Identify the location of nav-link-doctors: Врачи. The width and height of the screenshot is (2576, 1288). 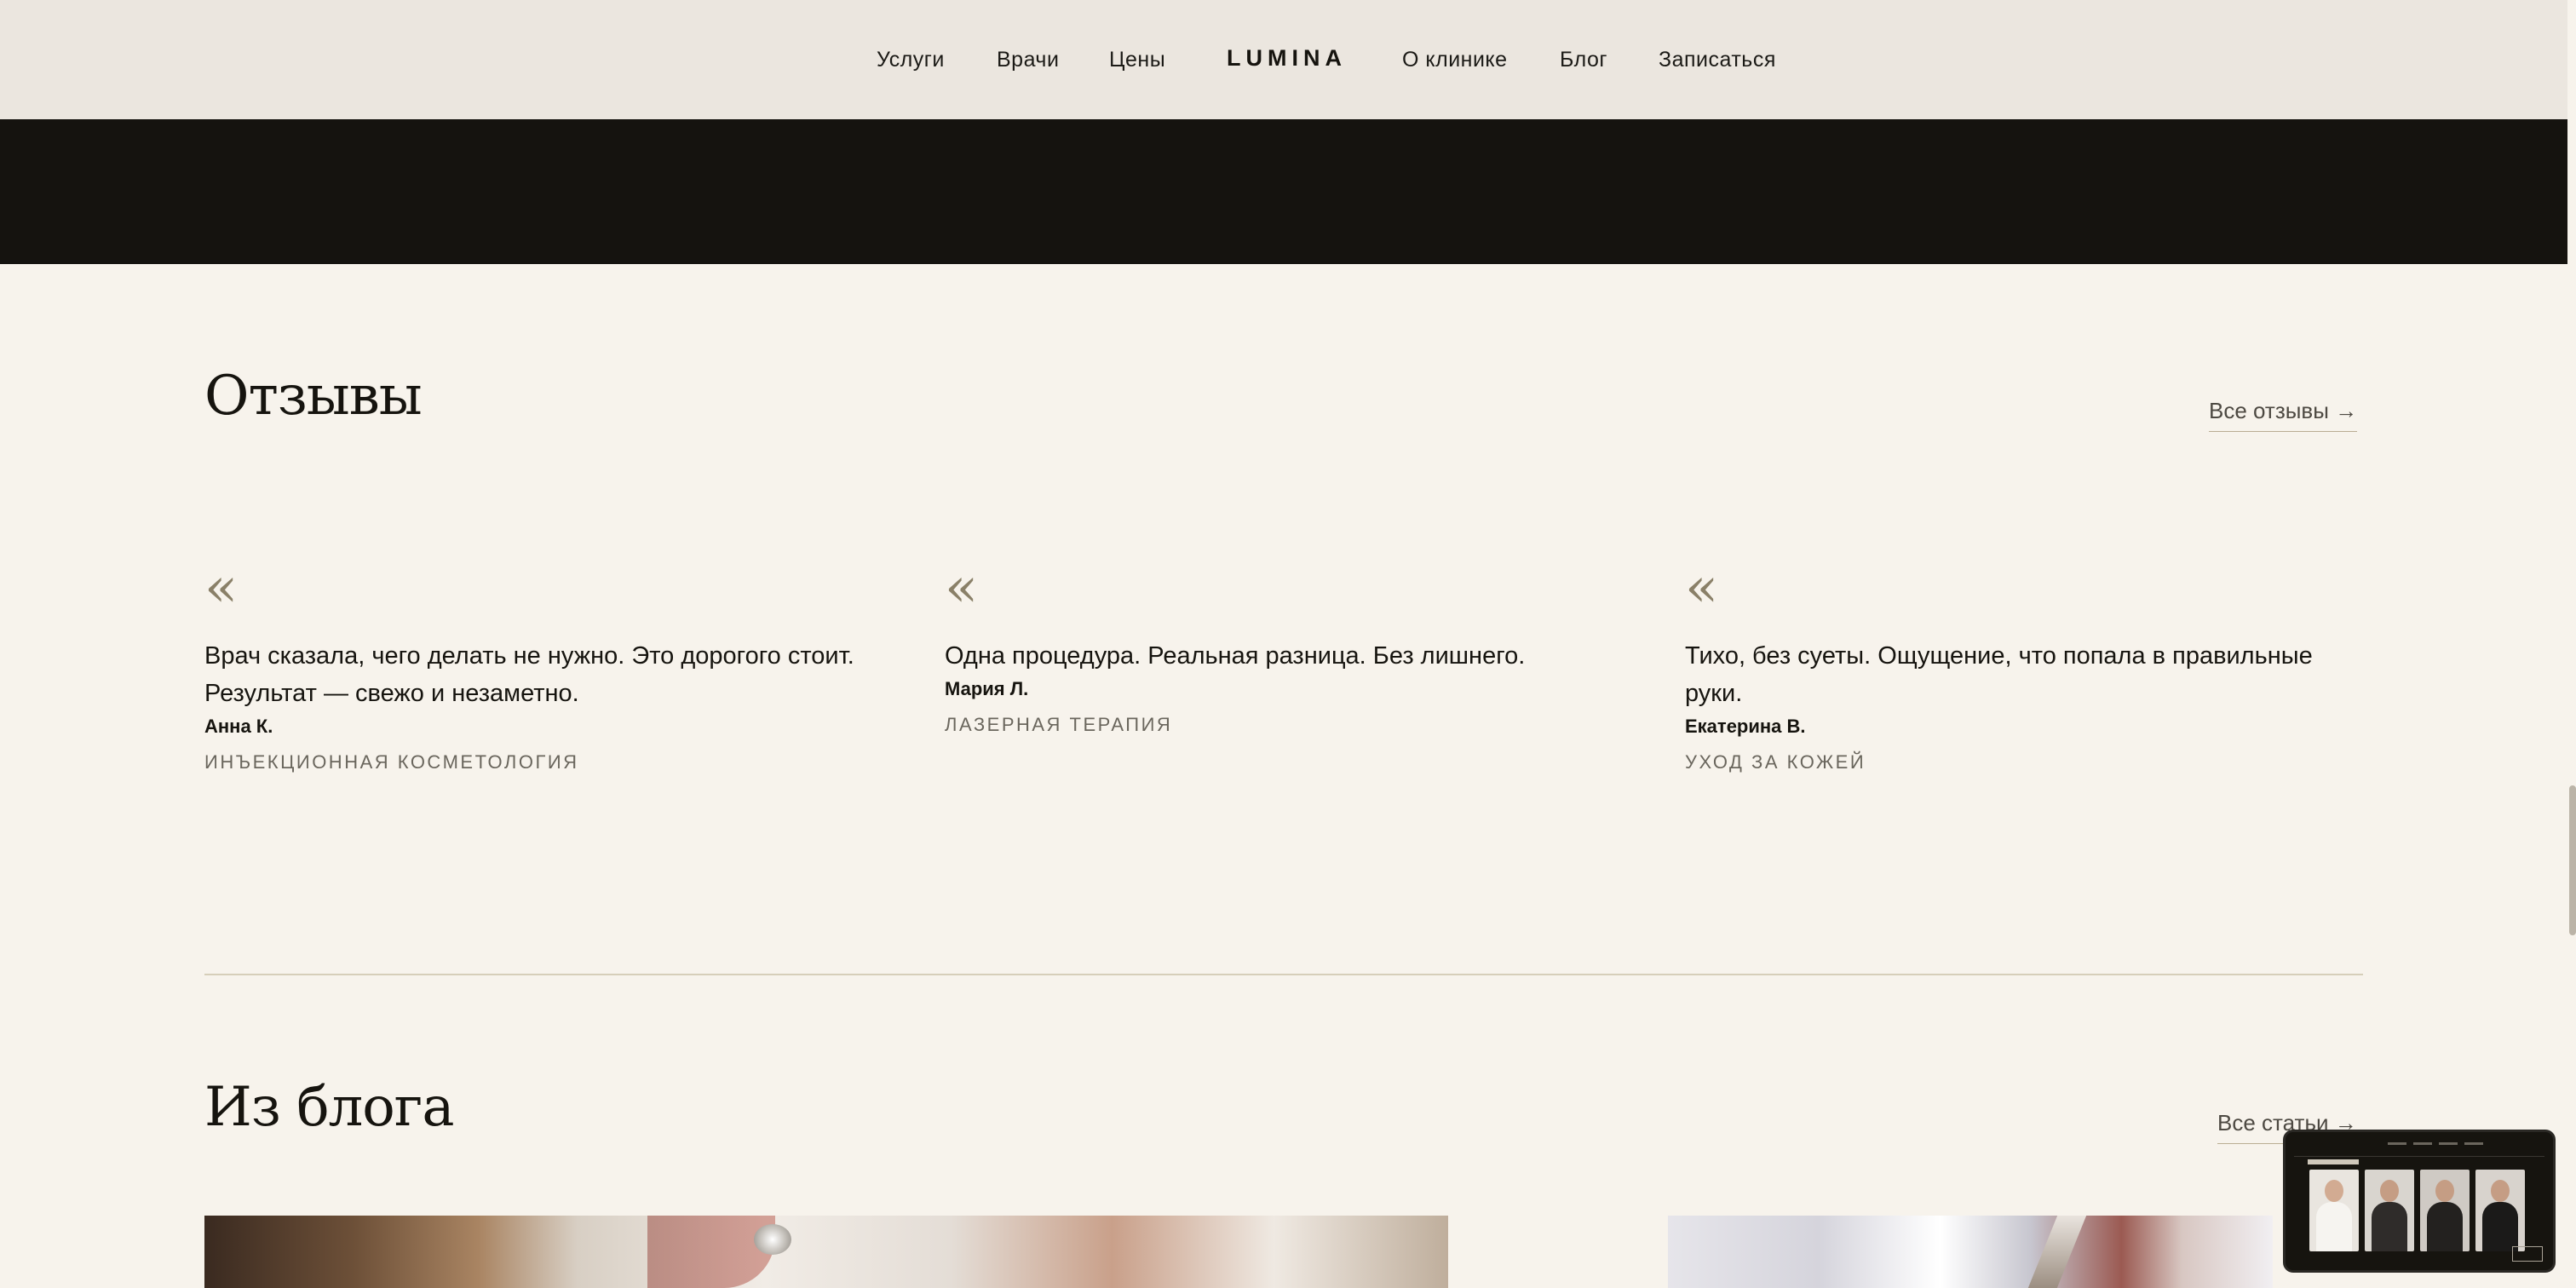
(1028, 60).